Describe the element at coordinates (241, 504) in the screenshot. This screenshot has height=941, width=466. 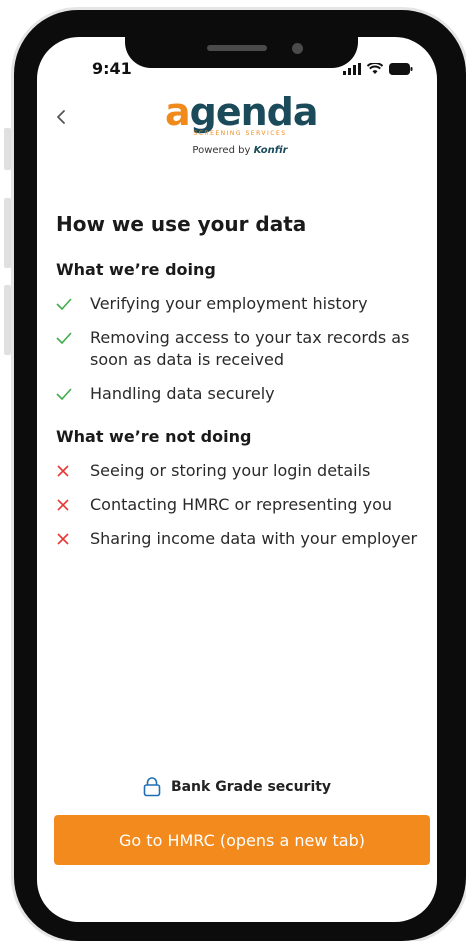
I see `list-item-text: Contacting HMRC or representing you` at that location.